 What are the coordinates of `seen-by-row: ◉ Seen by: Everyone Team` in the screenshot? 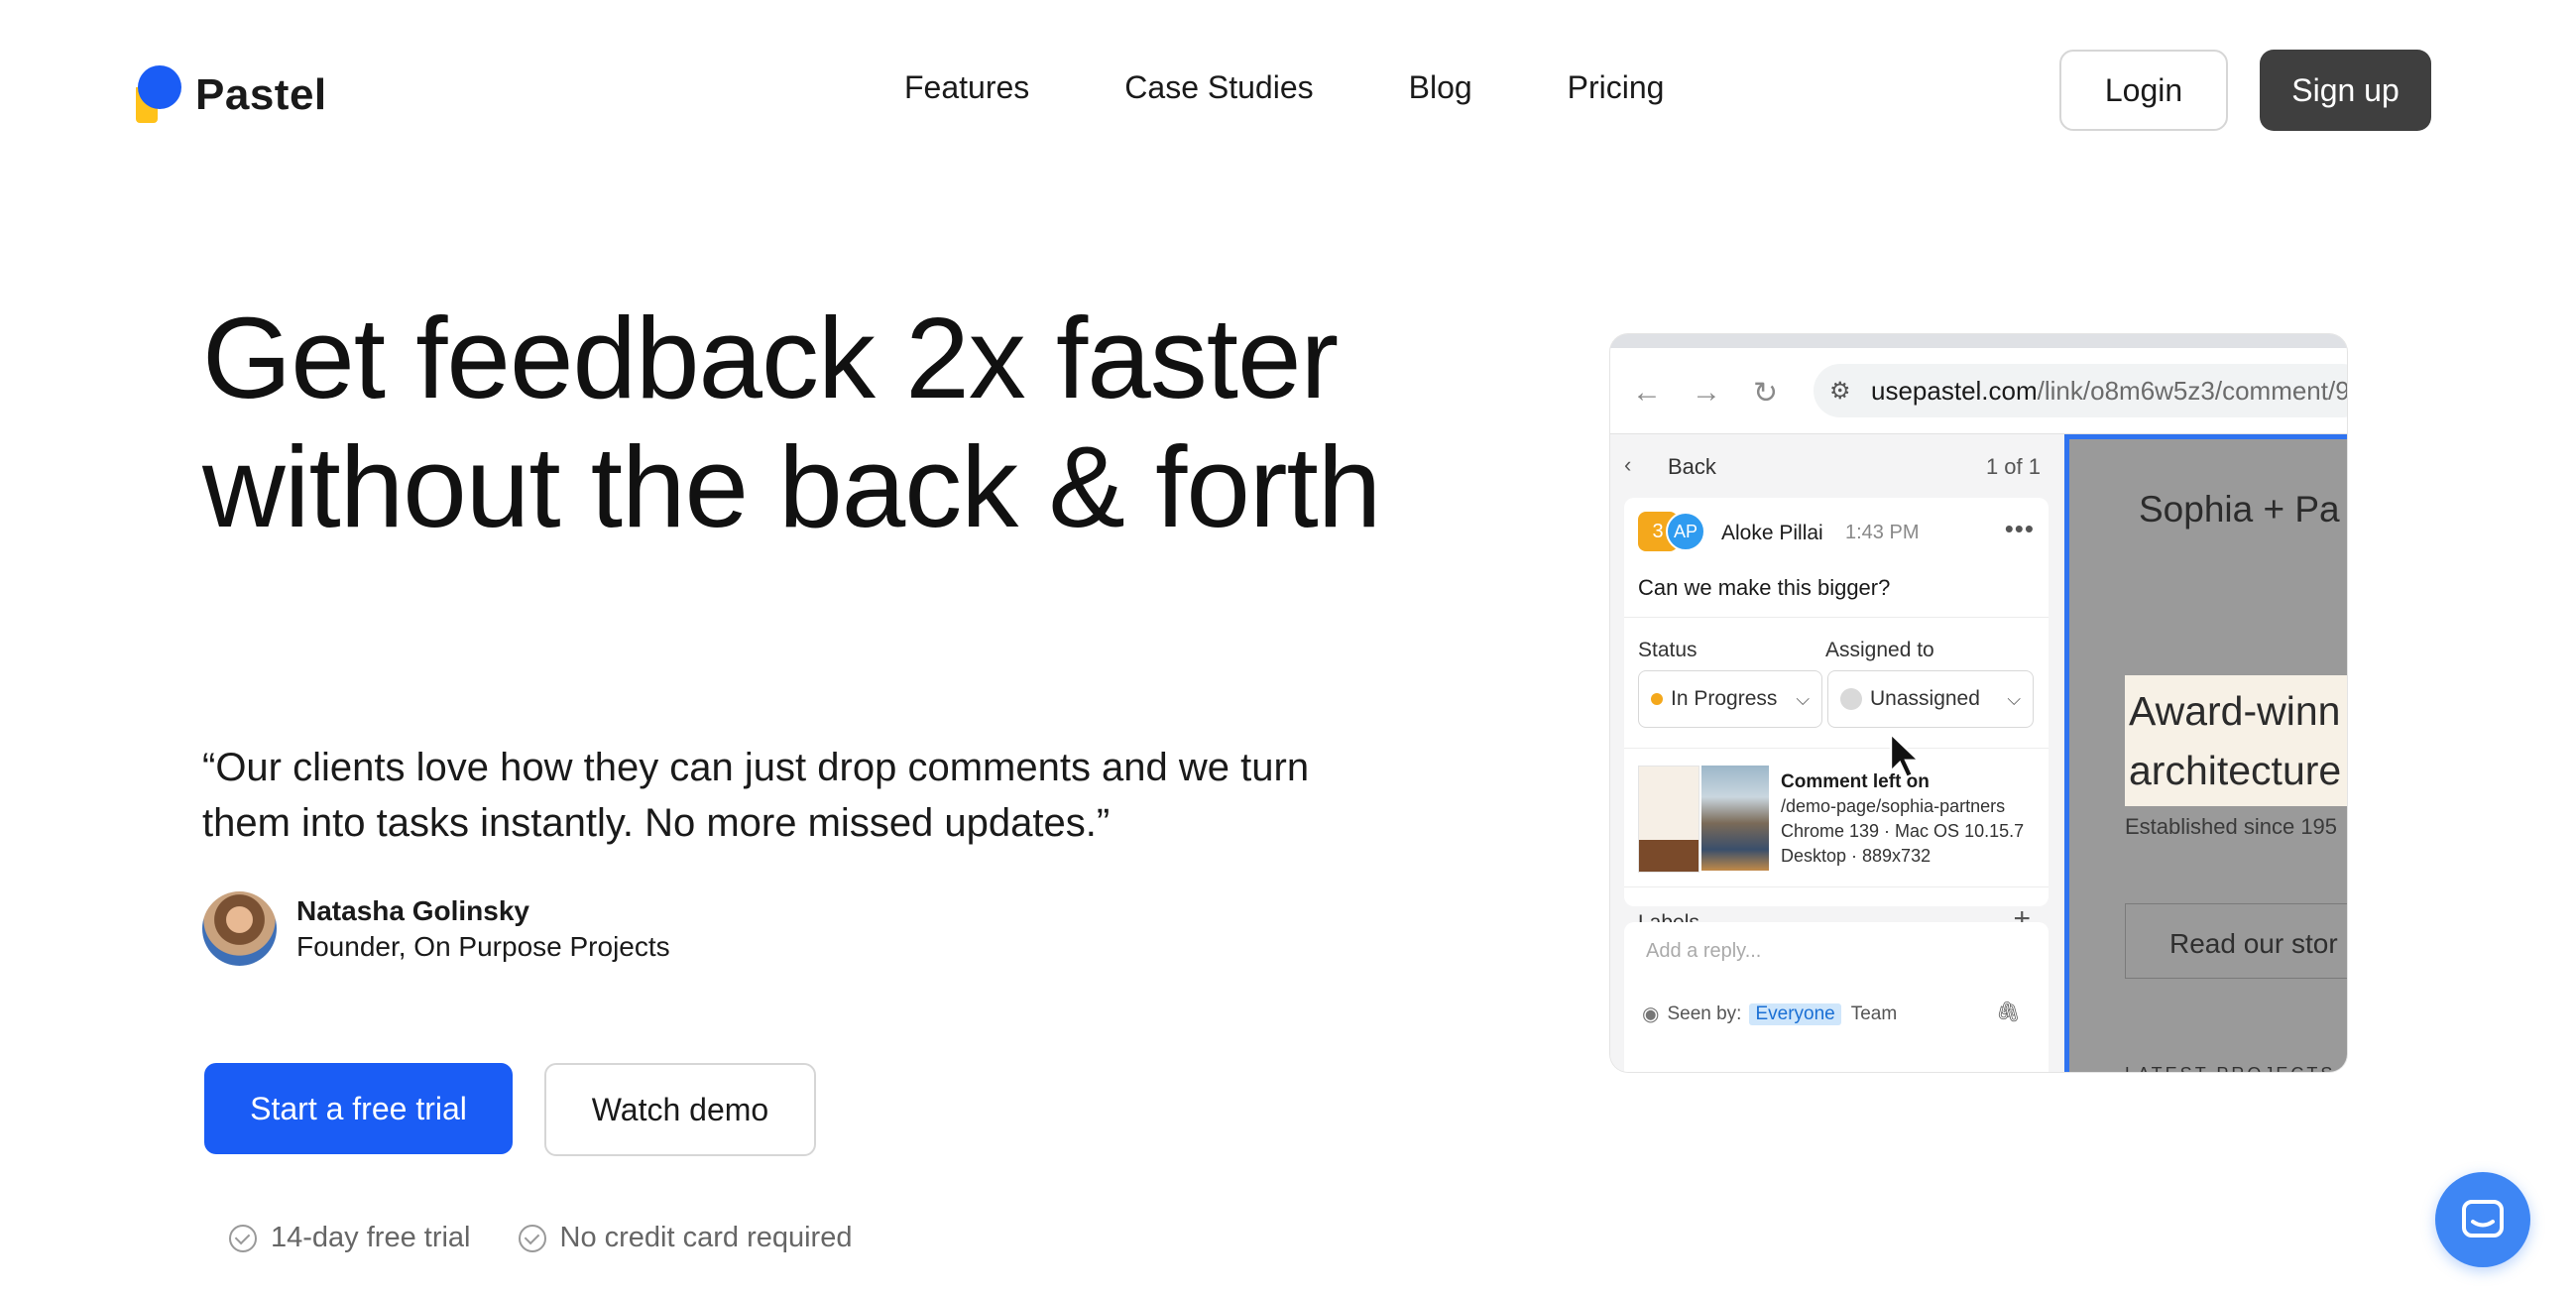 It's located at (1769, 1014).